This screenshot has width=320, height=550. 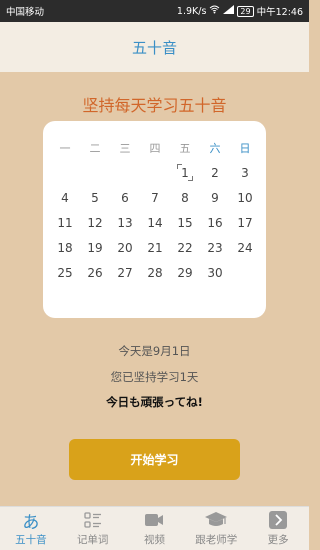 What do you see at coordinates (95, 197) in the screenshot?
I see `calendar-day: 5` at bounding box center [95, 197].